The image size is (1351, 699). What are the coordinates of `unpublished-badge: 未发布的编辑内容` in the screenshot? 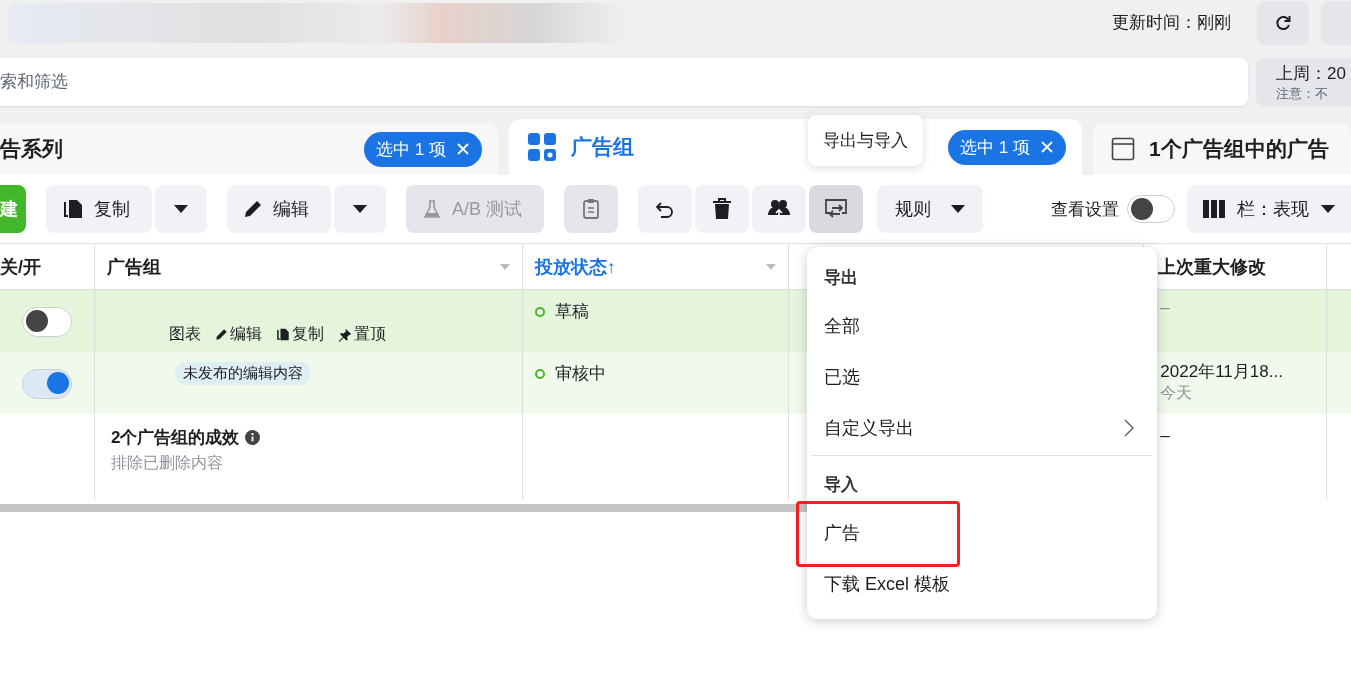 It's located at (242, 373).